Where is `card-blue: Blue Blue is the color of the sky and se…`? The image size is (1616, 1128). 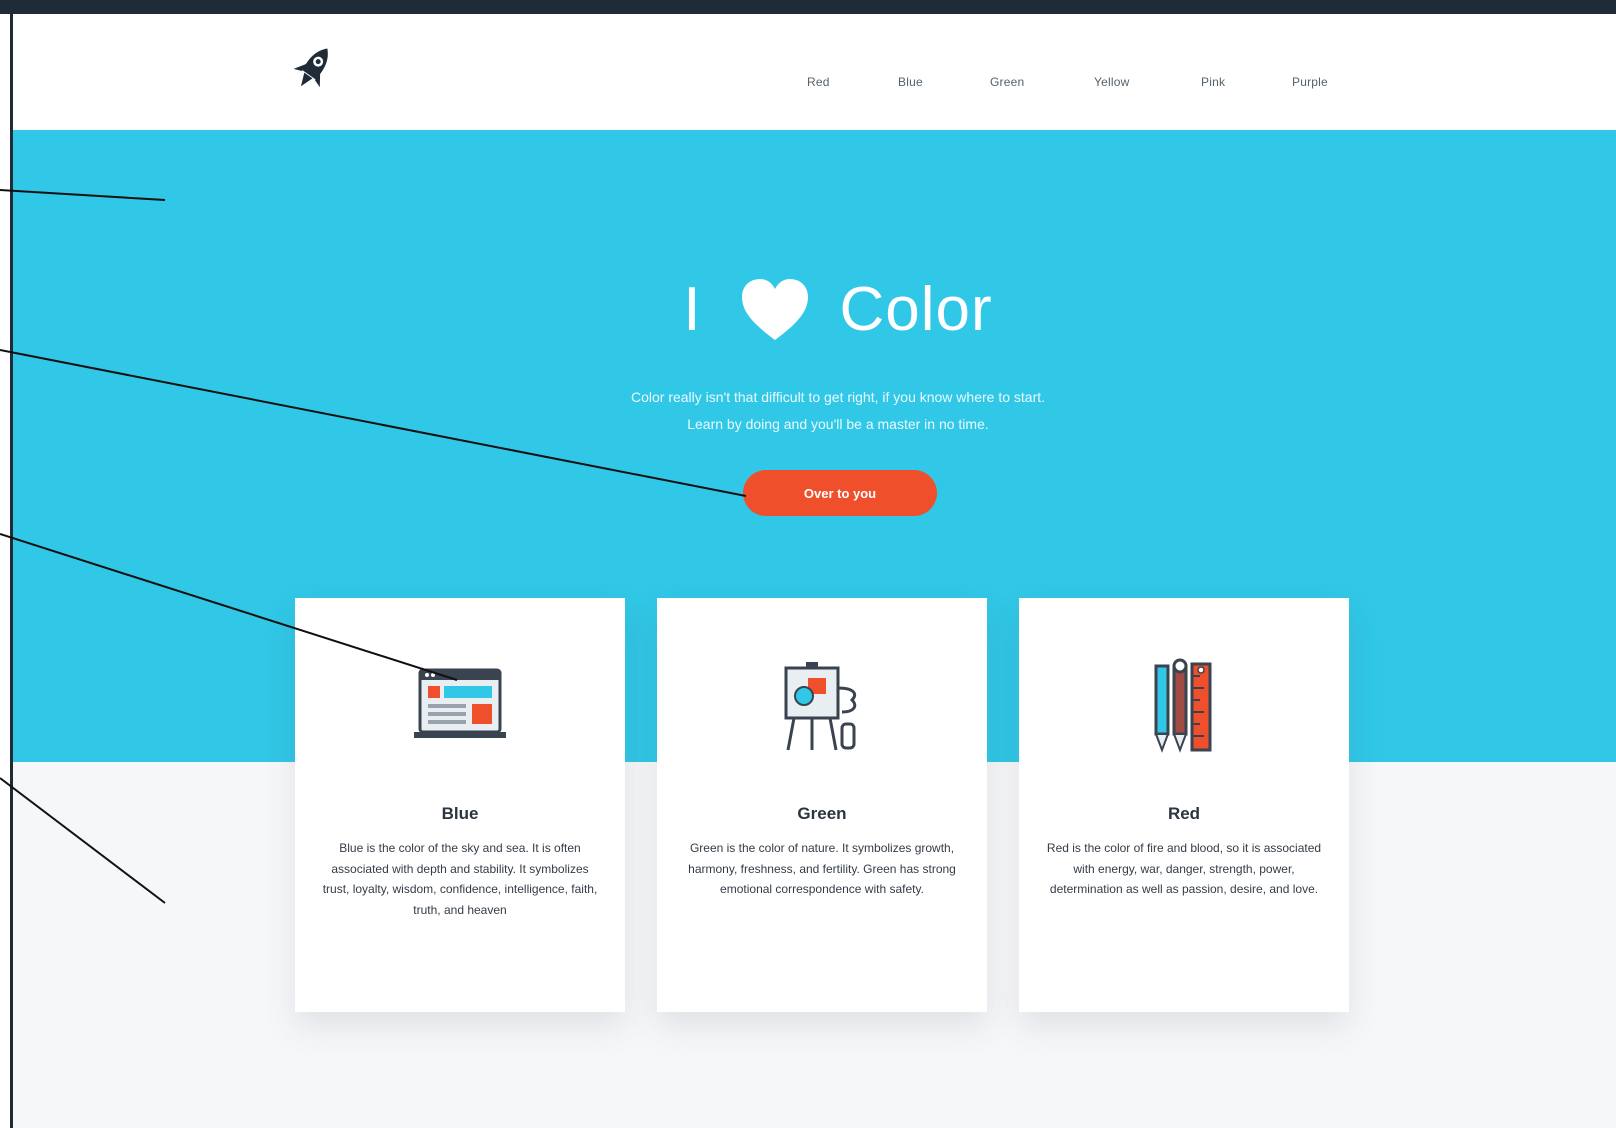
card-blue: Blue Blue is the color of the sky and se… is located at coordinates (460, 805).